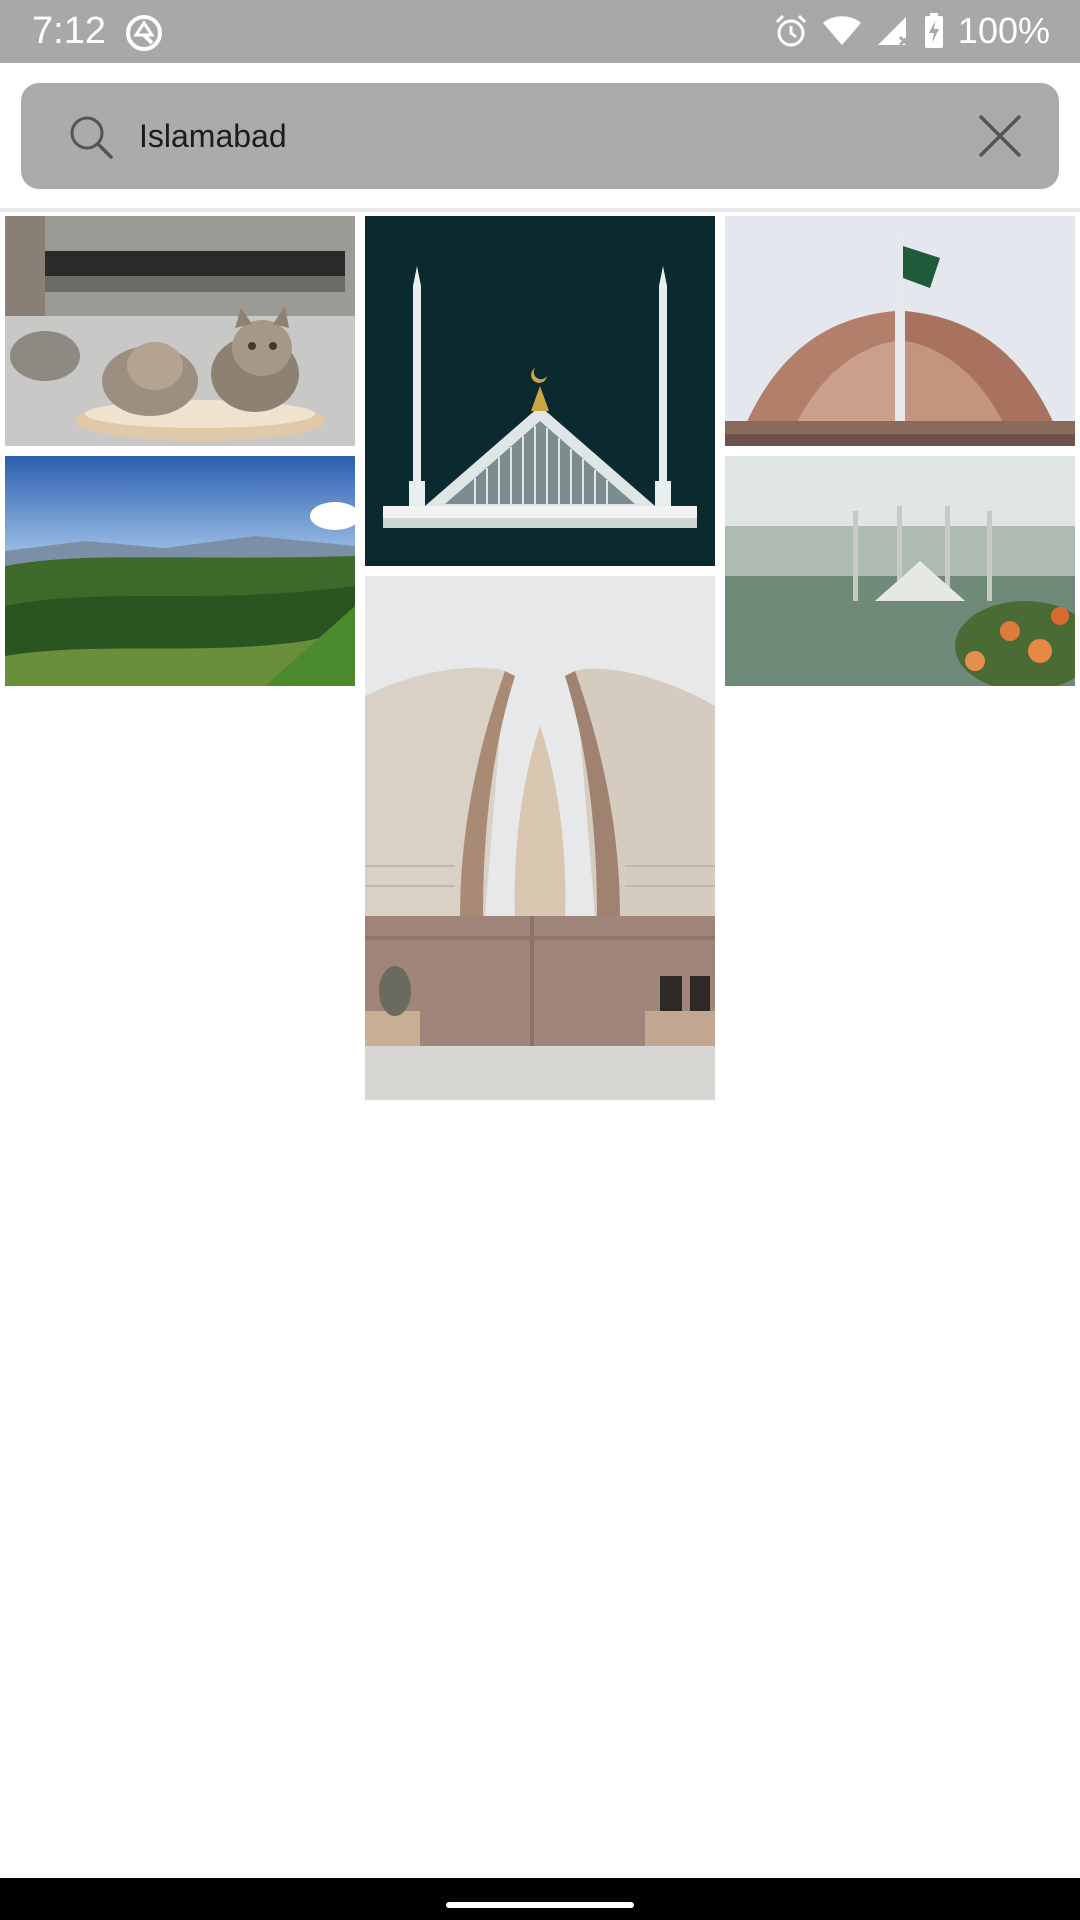 This screenshot has width=1080, height=1920. I want to click on search-query-text: Islamabad, so click(213, 136).